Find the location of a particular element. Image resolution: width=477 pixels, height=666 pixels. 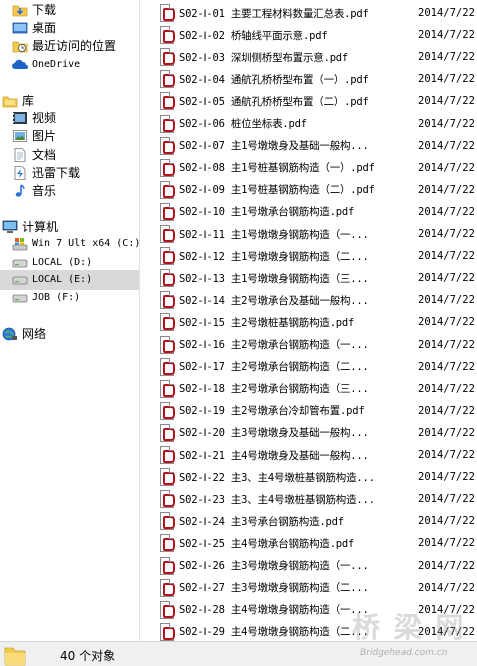

file-name: S02-Ⅰ-19 主2号墩承台冷却管布置.pdf is located at coordinates (272, 411).